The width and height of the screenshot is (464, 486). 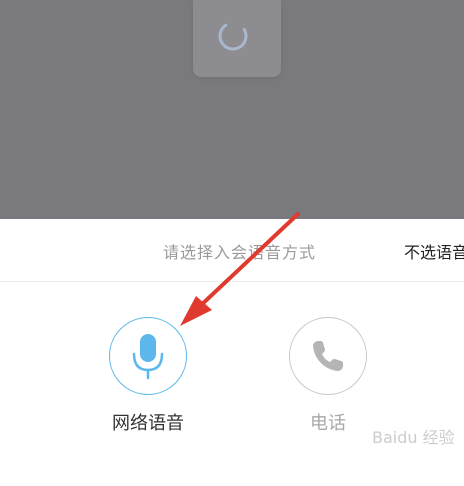 What do you see at coordinates (240, 252) in the screenshot?
I see `sheet-title: 请选择入会语音方式` at bounding box center [240, 252].